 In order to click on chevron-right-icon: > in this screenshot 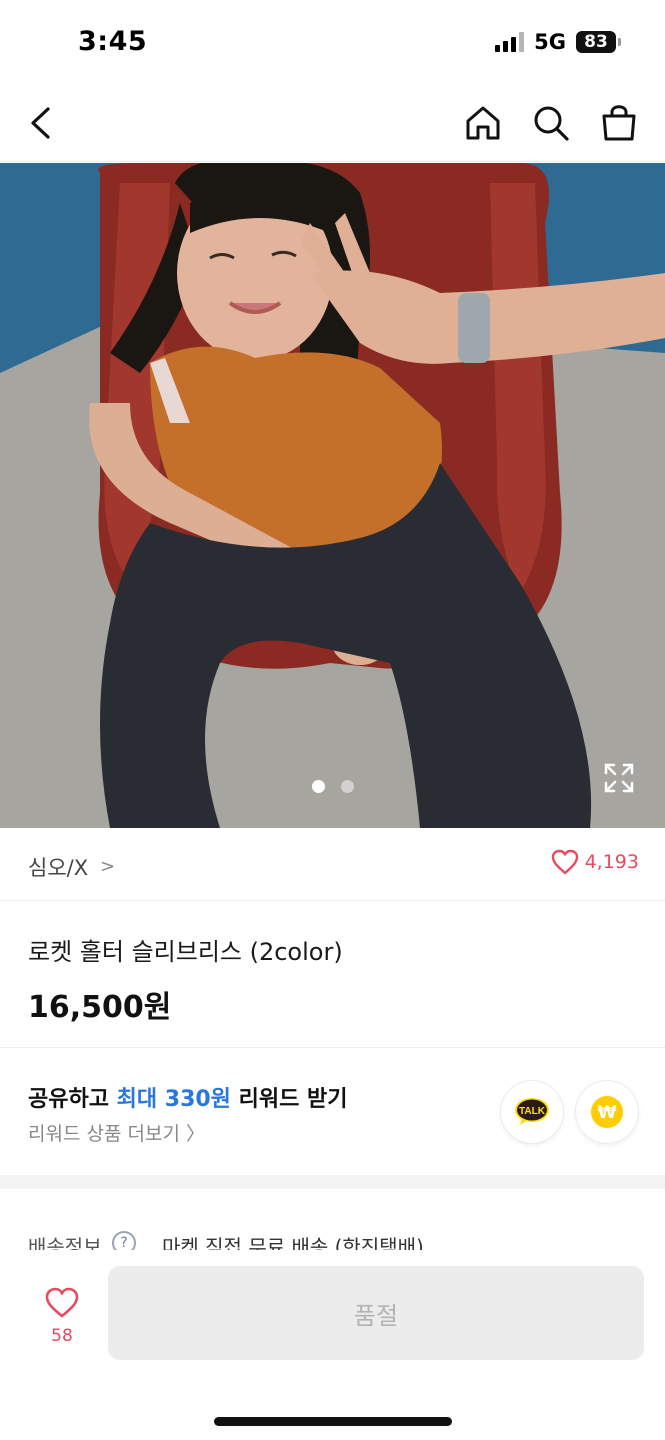, I will do `click(108, 866)`.